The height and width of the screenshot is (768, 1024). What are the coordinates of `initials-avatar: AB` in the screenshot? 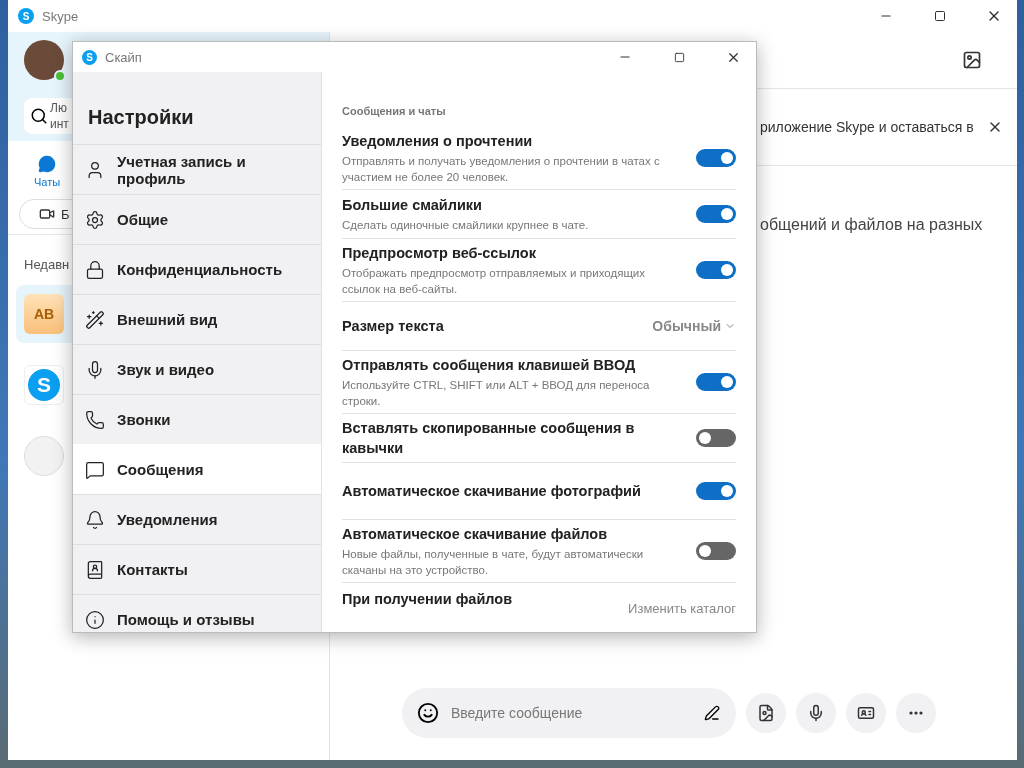 It's located at (44, 314).